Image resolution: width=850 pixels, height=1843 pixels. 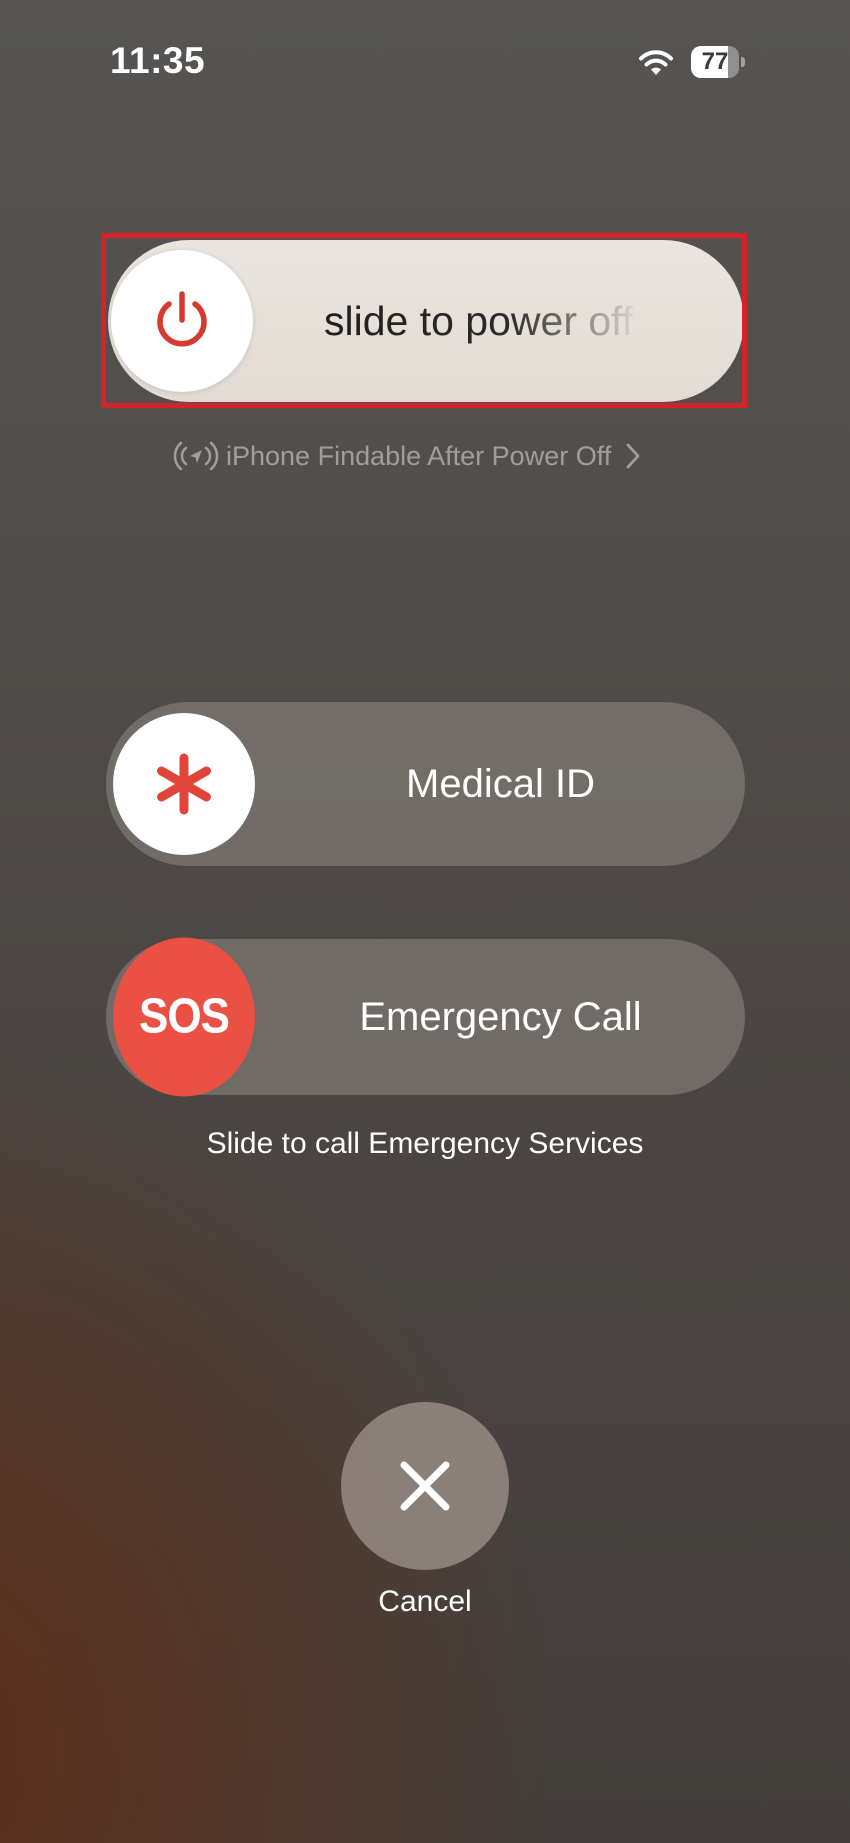 What do you see at coordinates (500, 783) in the screenshot?
I see `medical-id-label: Medical ID` at bounding box center [500, 783].